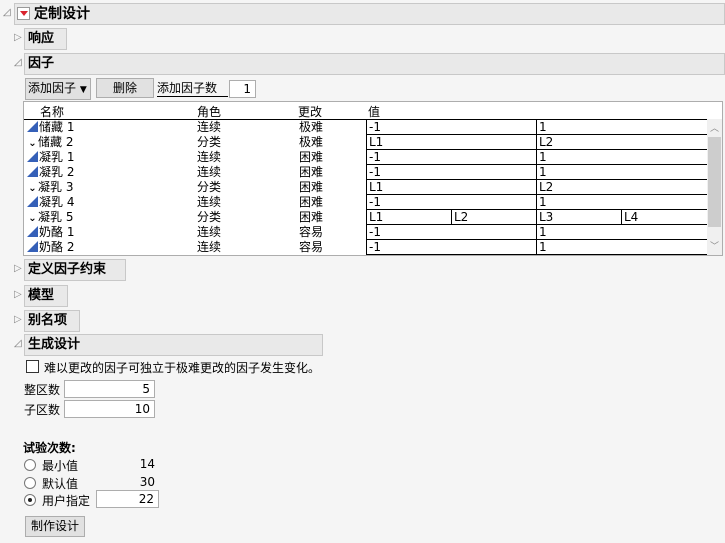  I want to click on factor-name: 奶酪 1, so click(56, 232).